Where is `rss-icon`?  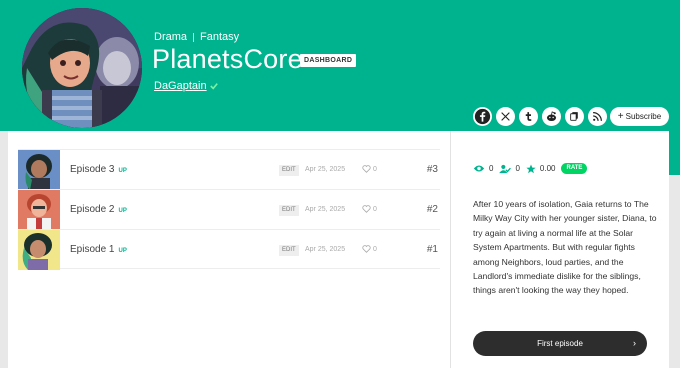
rss-icon is located at coordinates (597, 116).